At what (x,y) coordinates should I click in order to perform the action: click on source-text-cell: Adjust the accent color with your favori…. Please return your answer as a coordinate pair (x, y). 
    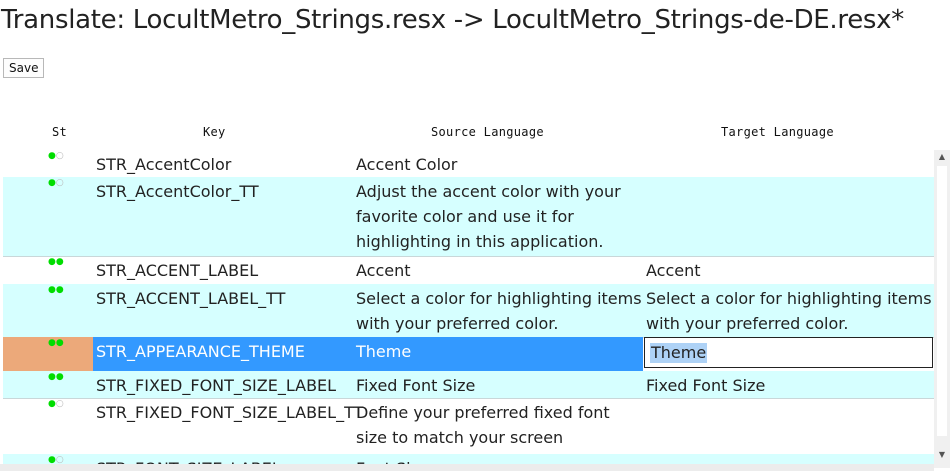
    Looking at the image, I should click on (488, 216).